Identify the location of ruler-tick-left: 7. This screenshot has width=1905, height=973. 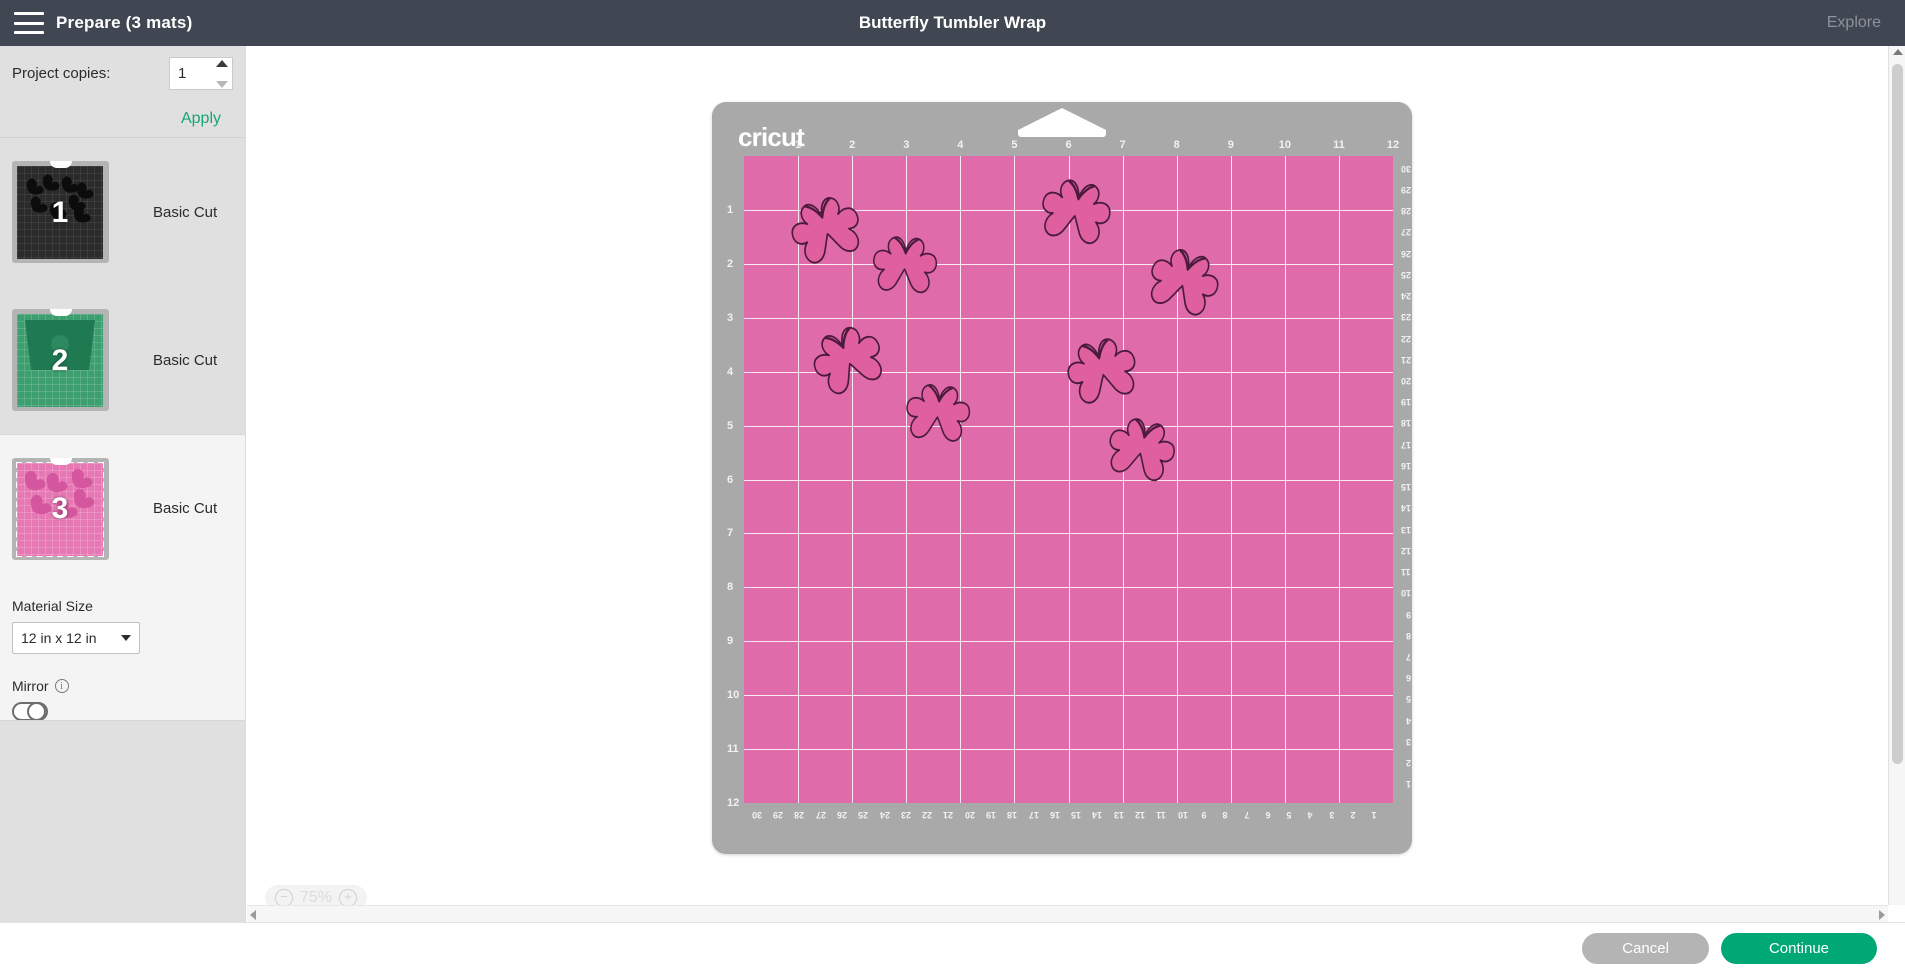
(730, 533).